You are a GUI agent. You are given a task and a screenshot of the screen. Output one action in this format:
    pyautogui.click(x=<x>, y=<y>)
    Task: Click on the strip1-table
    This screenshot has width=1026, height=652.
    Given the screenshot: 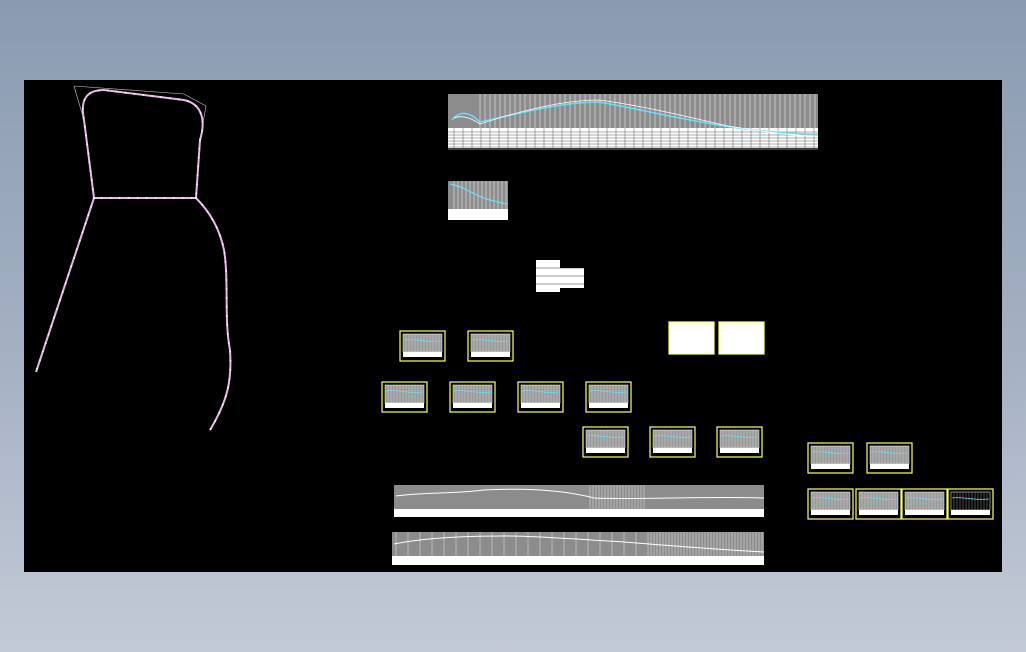 What is the action you would take?
    pyautogui.click(x=579, y=513)
    